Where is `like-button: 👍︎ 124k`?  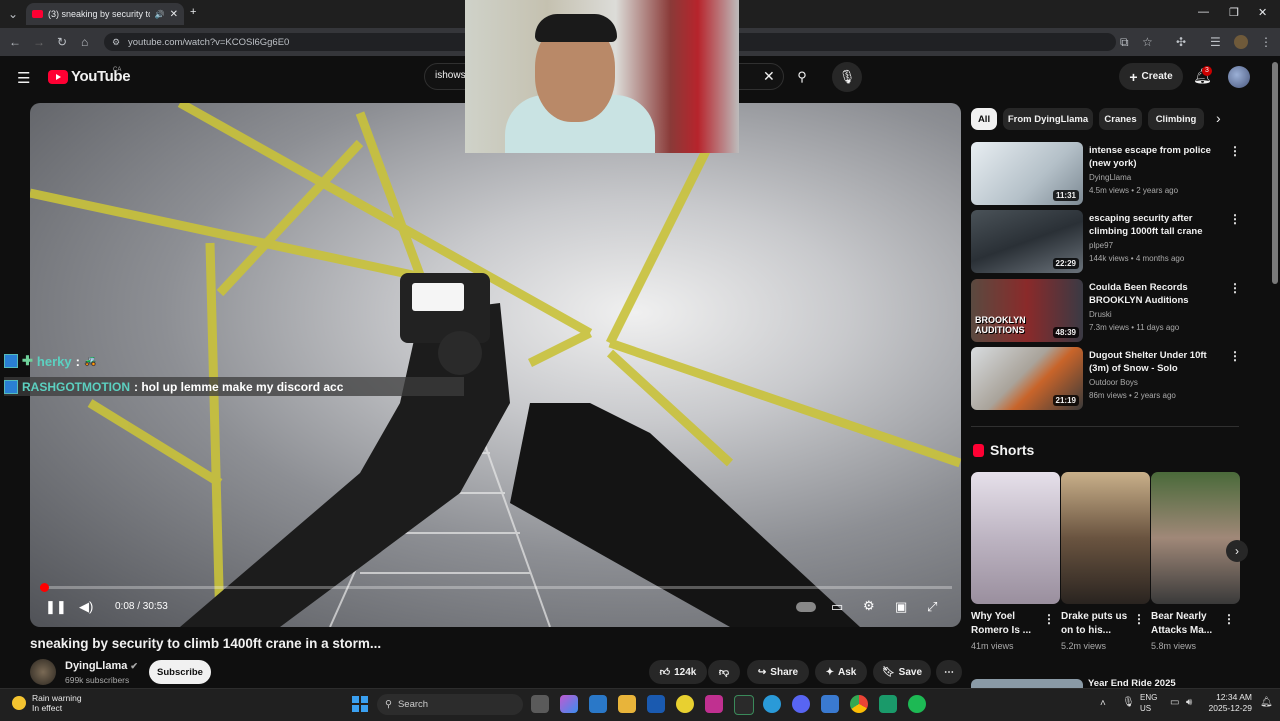
like-button: 👍︎ 124k is located at coordinates (678, 672).